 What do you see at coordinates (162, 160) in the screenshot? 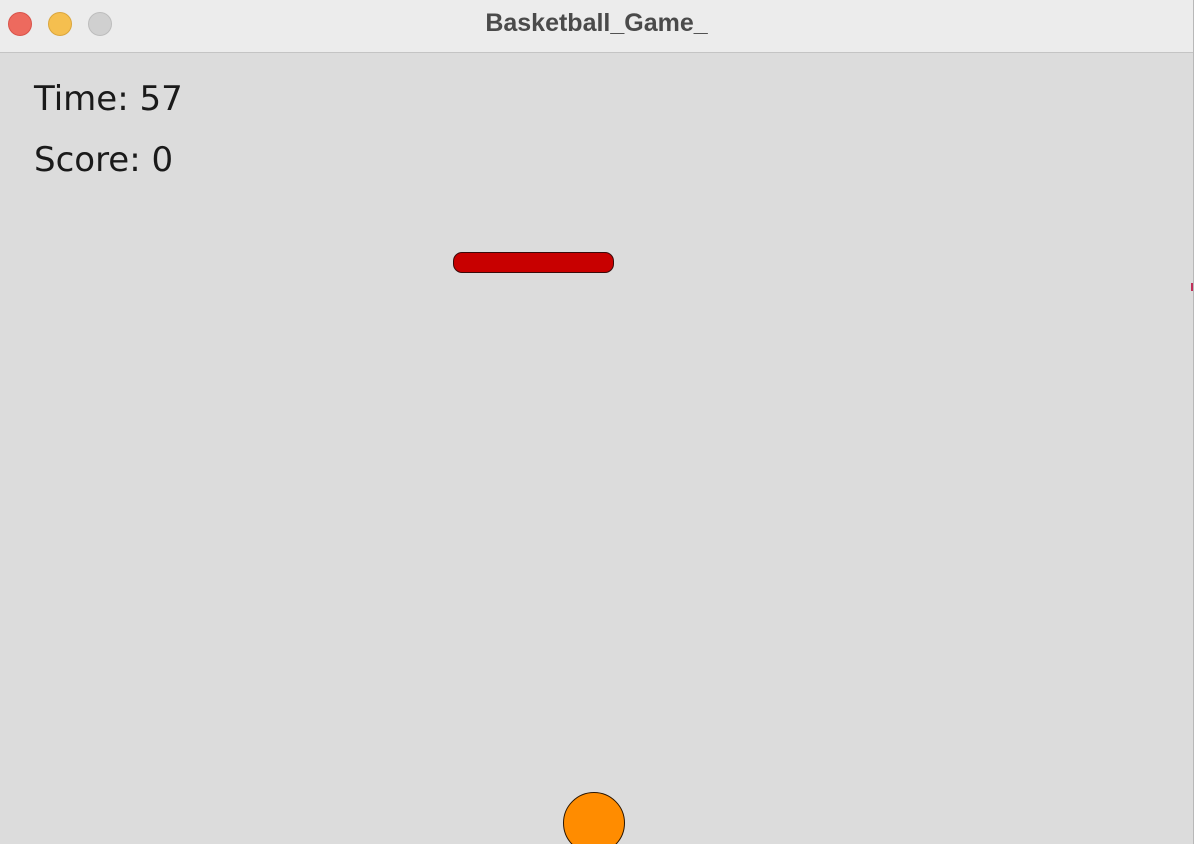
I see `score-value: 0` at bounding box center [162, 160].